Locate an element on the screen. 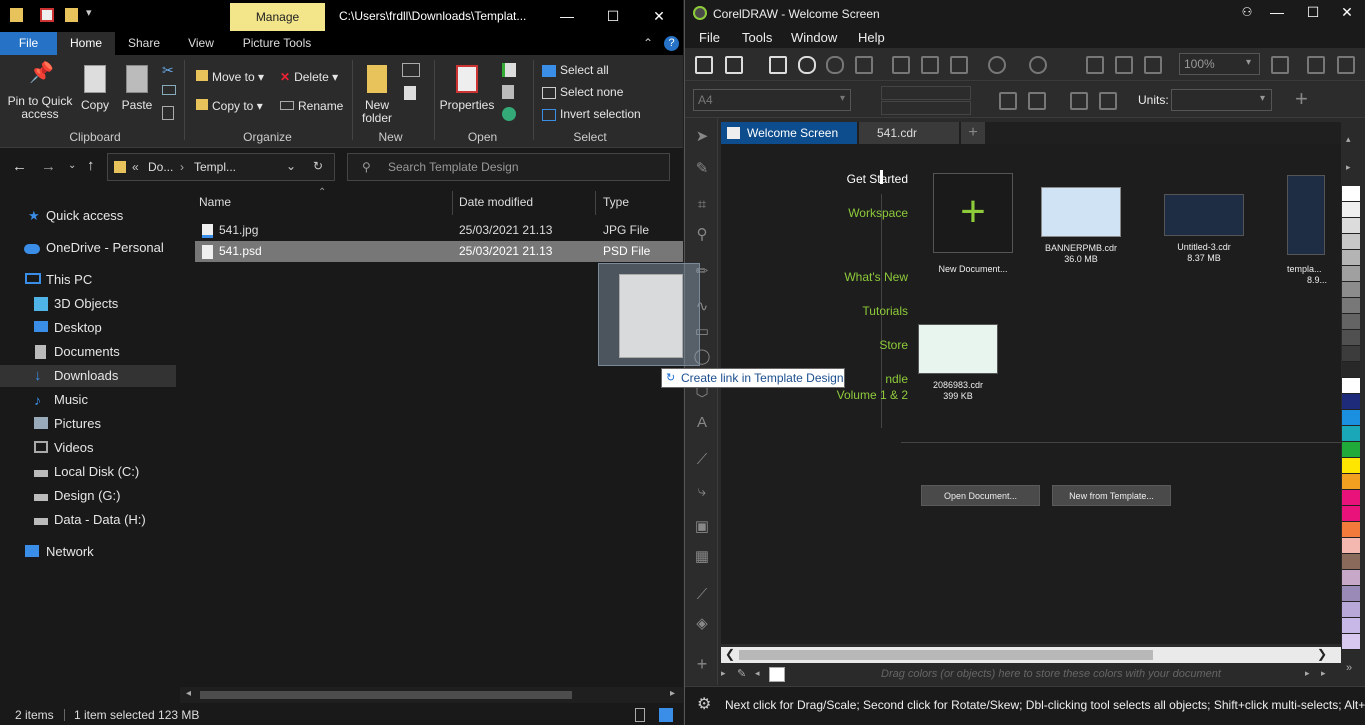  scrollbar-thumb is located at coordinates (946, 655).